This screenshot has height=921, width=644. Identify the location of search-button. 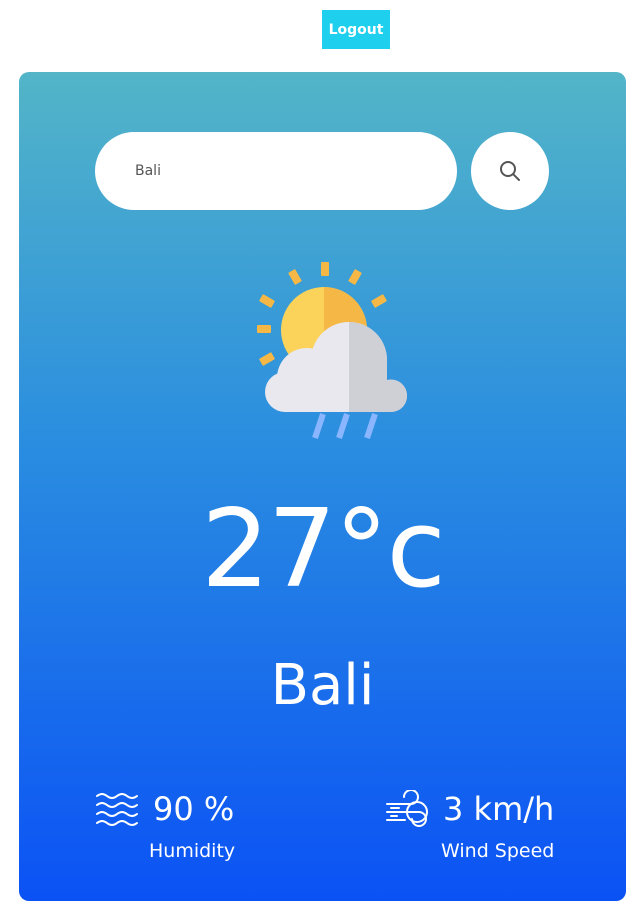
(510, 171).